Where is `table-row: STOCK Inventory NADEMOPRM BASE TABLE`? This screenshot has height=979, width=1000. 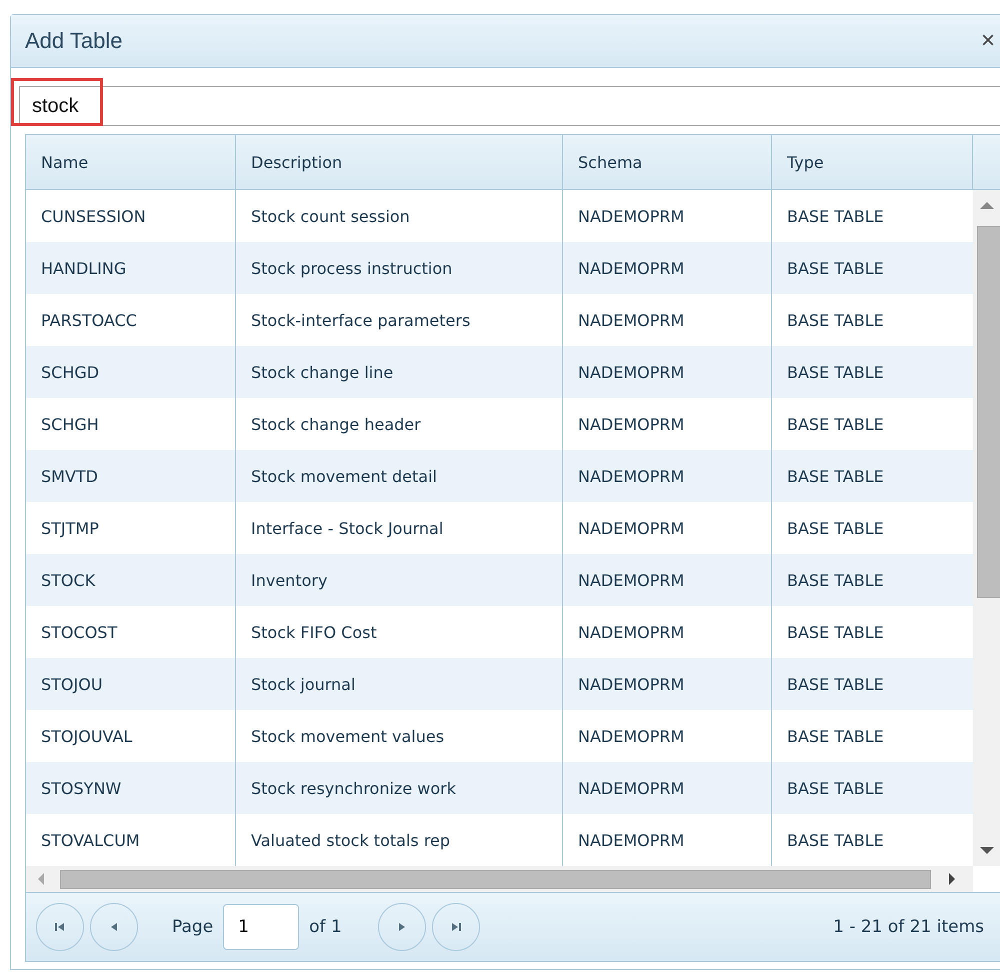
table-row: STOCK Inventory NADEMOPRM BASE TABLE is located at coordinates (499, 580).